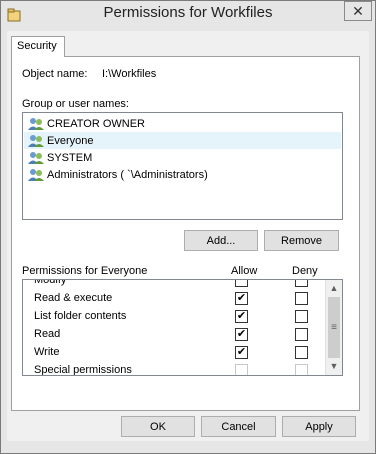 This screenshot has width=376, height=454. I want to click on permission-row: Read & execute ✔, so click(174, 299).